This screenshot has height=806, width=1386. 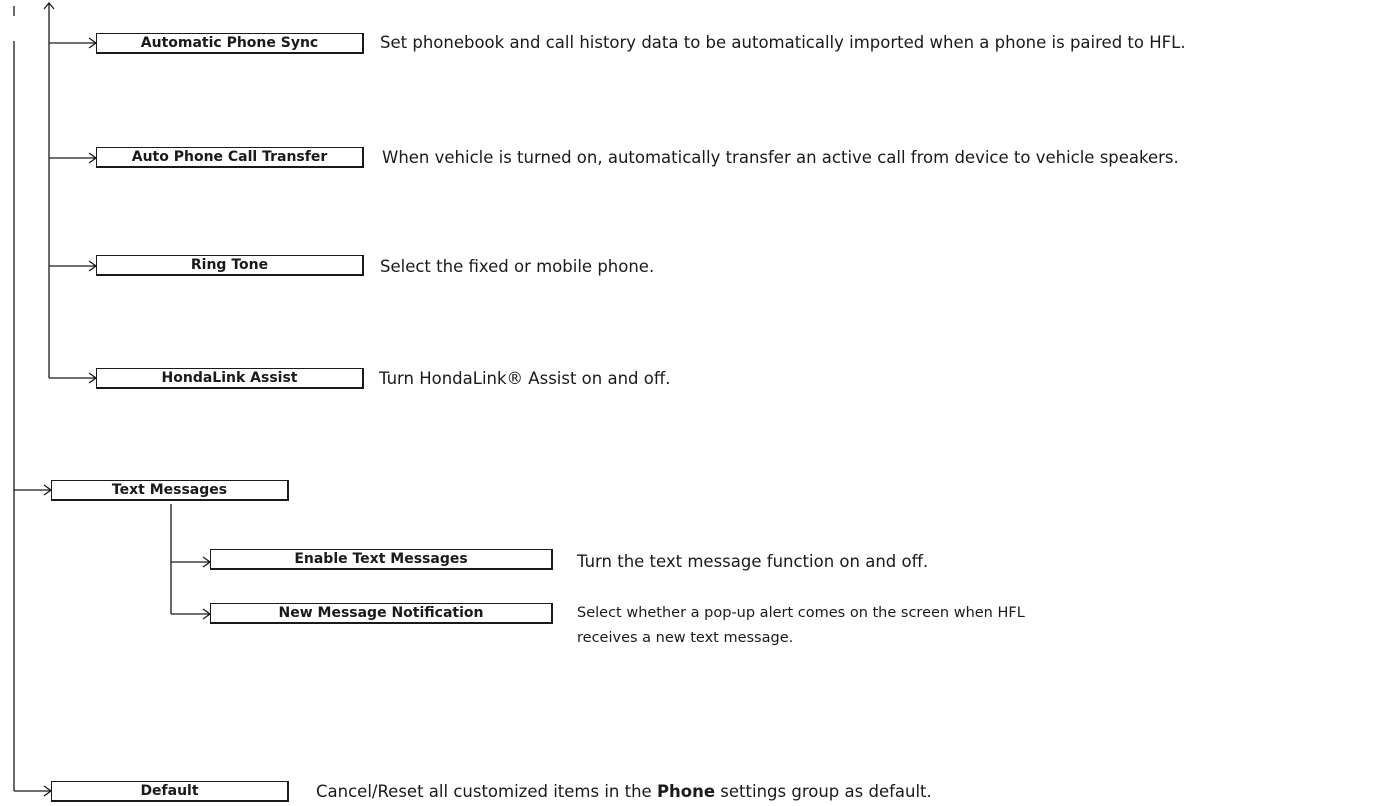 I want to click on hondalink-assist-description: Turn HondaLink® Assist on and off., so click(x=525, y=378).